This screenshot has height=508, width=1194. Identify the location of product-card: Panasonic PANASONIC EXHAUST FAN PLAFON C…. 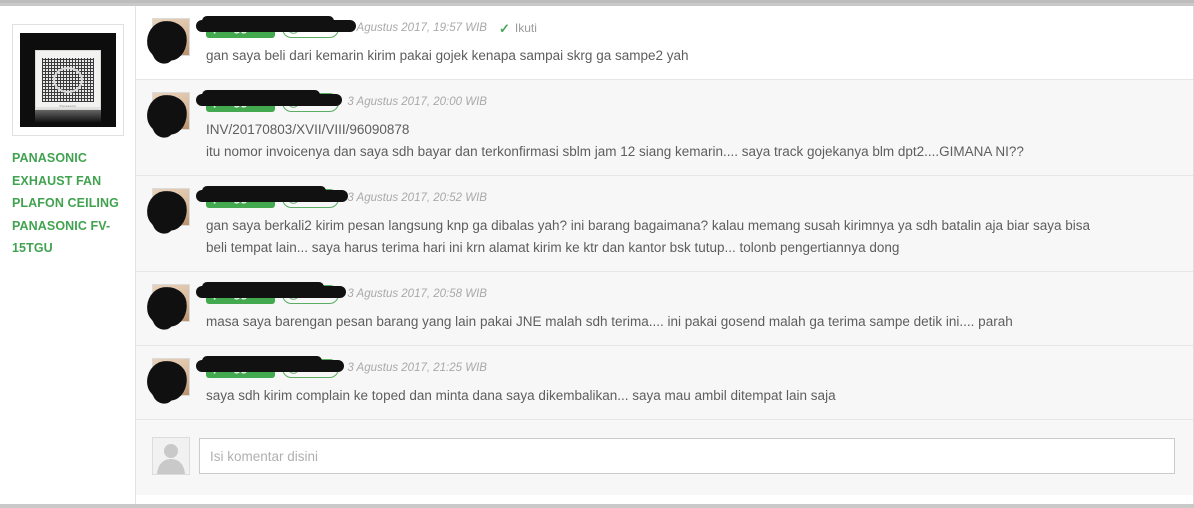
(67, 133).